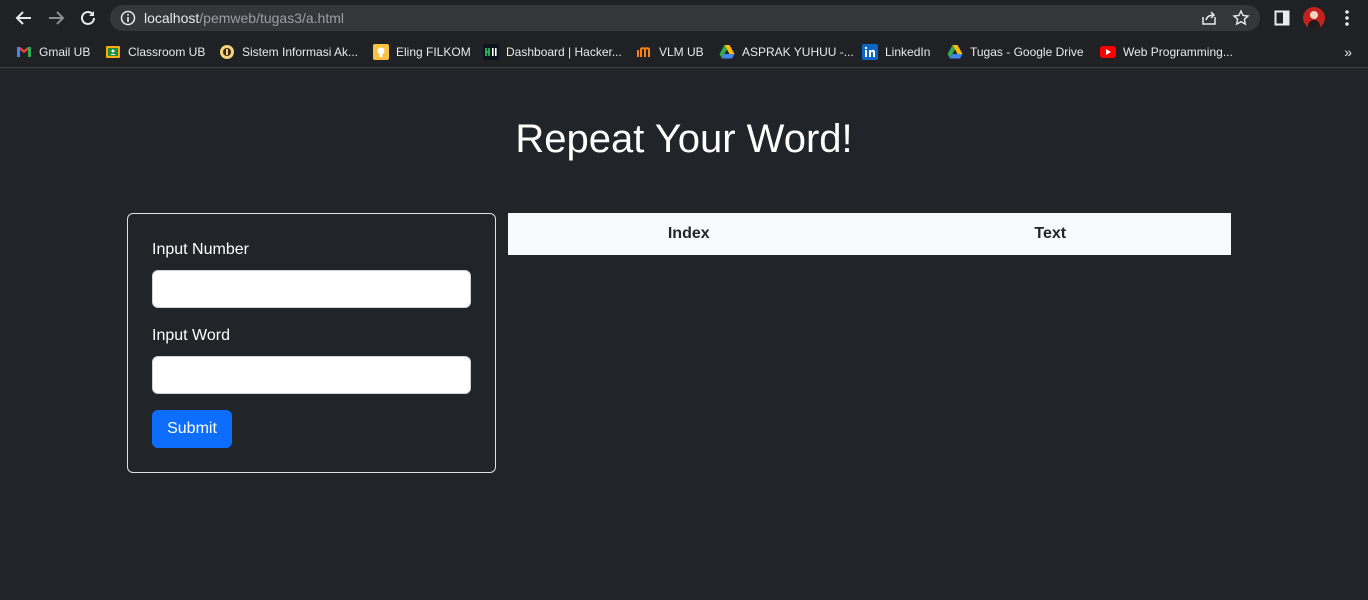  Describe the element at coordinates (24, 52) in the screenshot. I see `gmail-icon` at that location.